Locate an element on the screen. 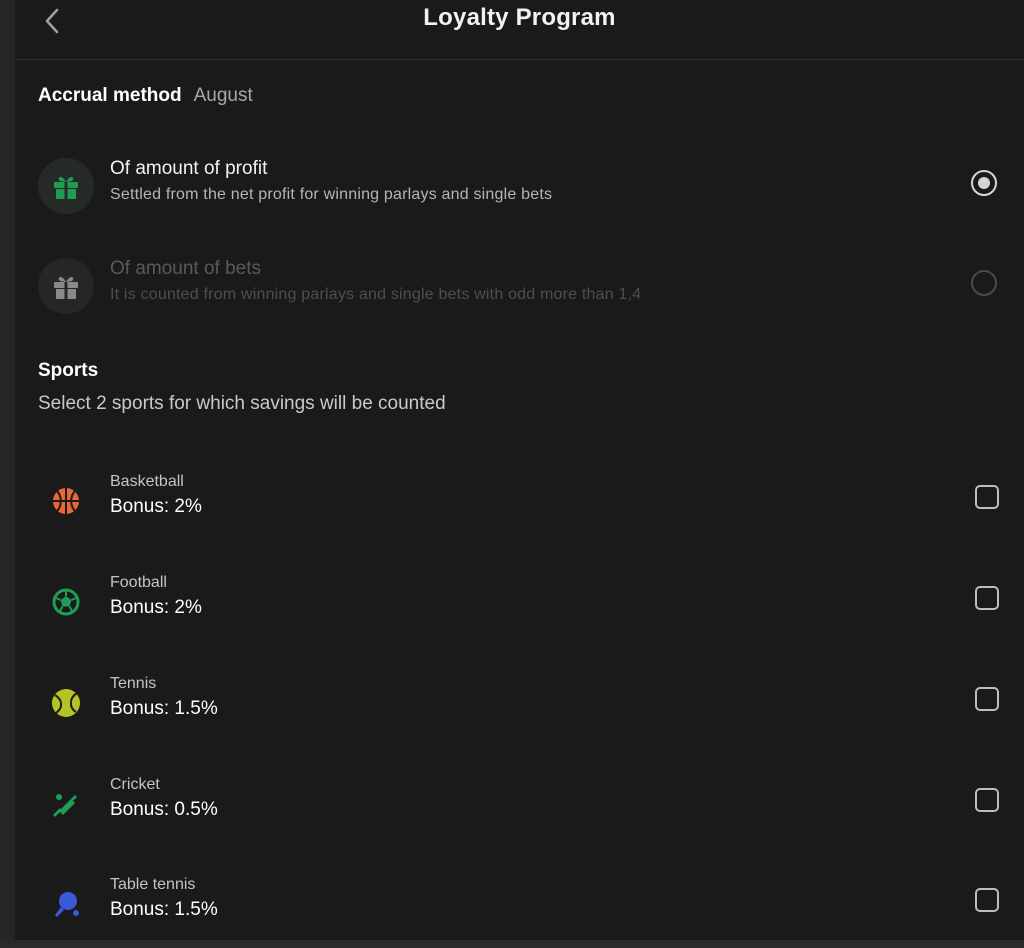 This screenshot has width=1024, height=948. accrual-option-title: Of amount of bets is located at coordinates (186, 268).